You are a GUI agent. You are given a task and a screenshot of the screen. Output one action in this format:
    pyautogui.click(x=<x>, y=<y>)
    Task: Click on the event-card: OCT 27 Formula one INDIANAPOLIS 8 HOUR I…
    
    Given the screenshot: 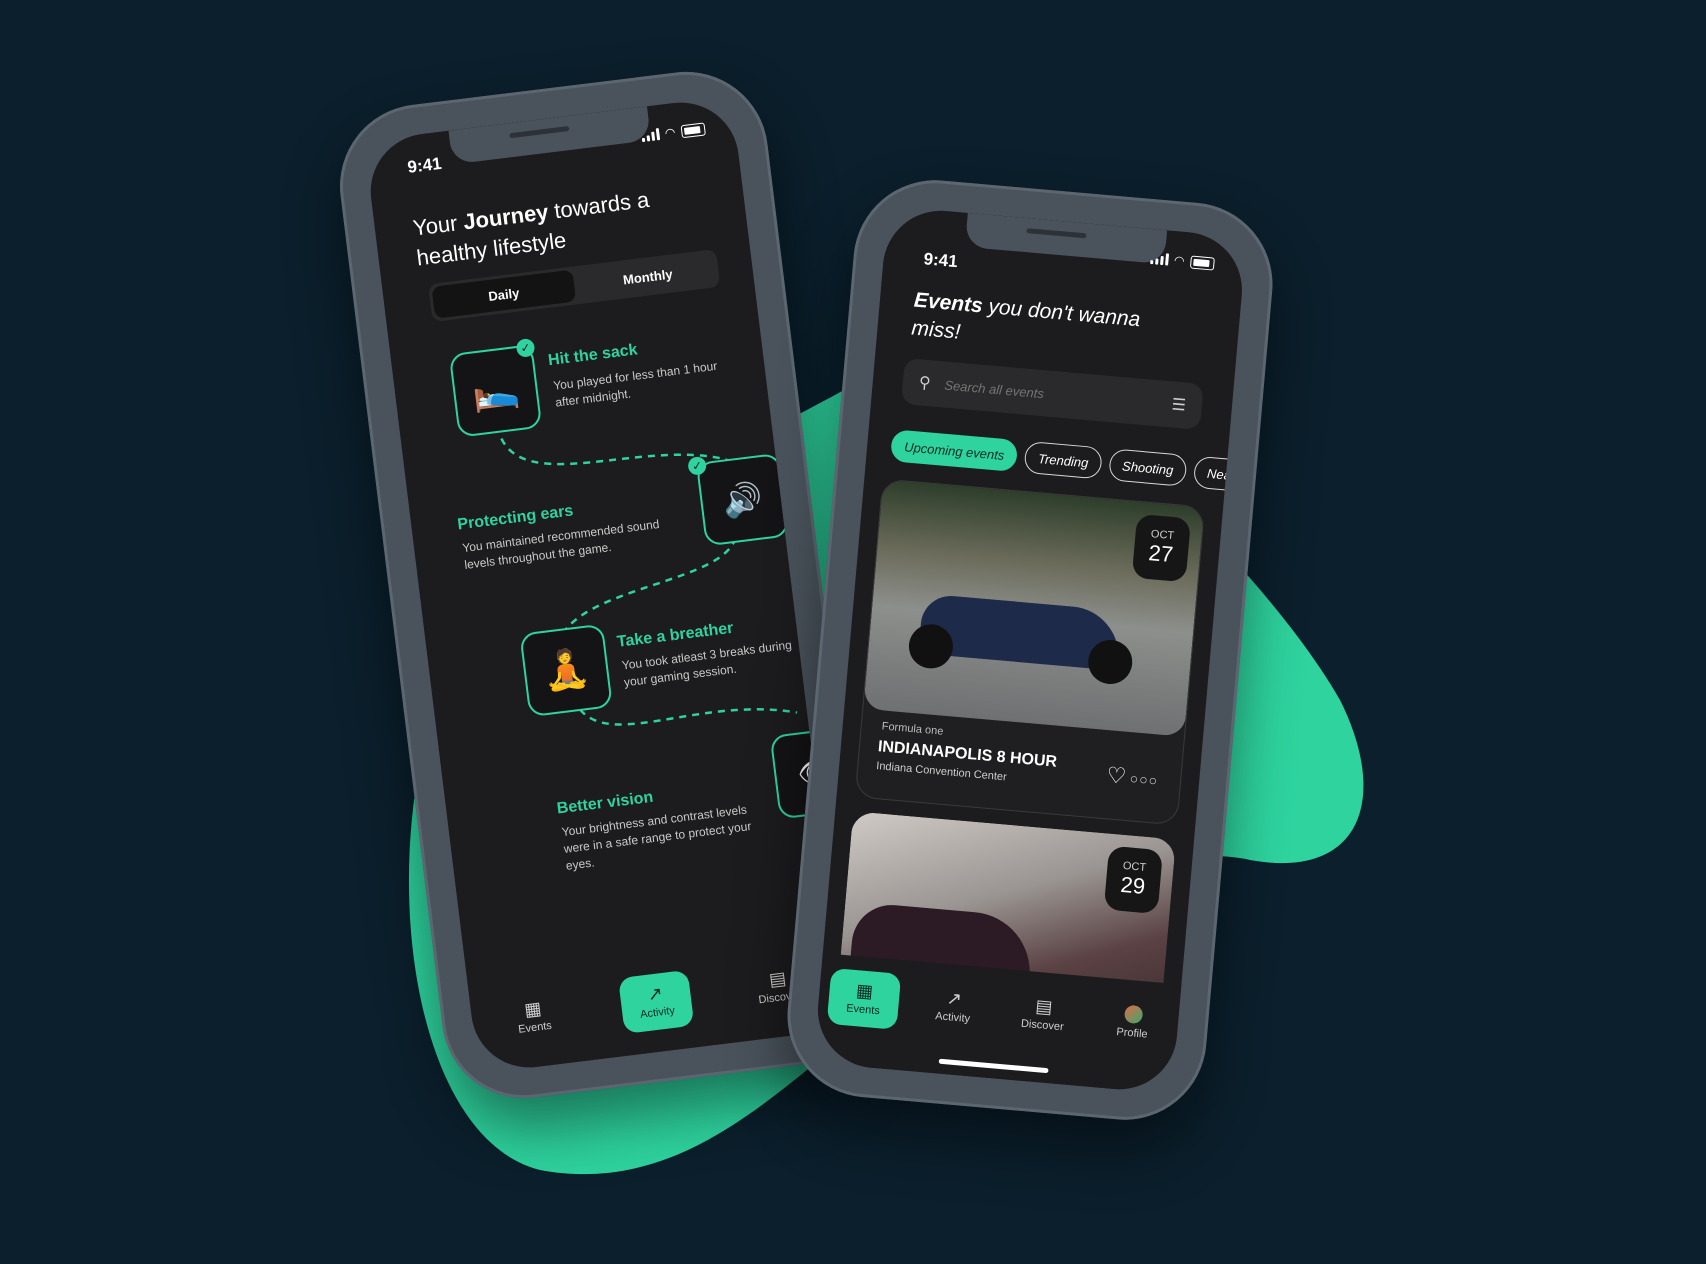 What is the action you would take?
    pyautogui.click(x=1030, y=652)
    